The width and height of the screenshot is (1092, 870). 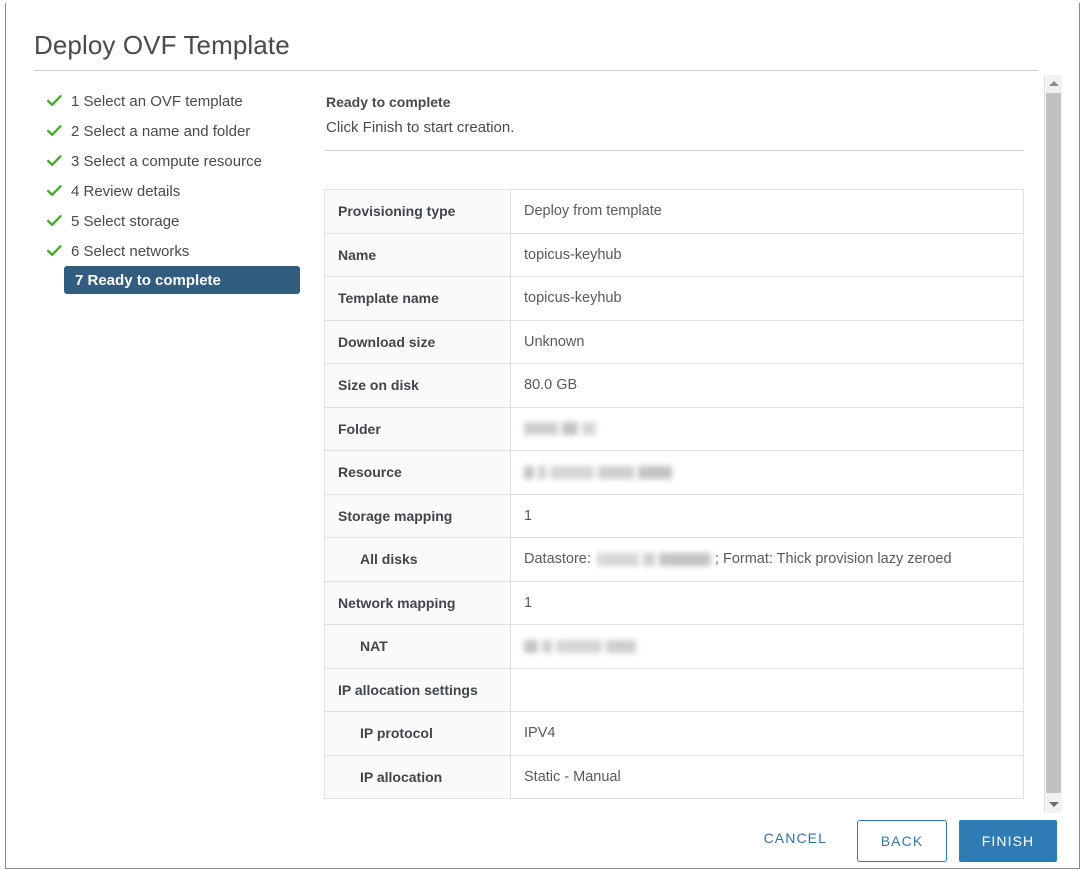 I want to click on row-label: Name, so click(x=417, y=254).